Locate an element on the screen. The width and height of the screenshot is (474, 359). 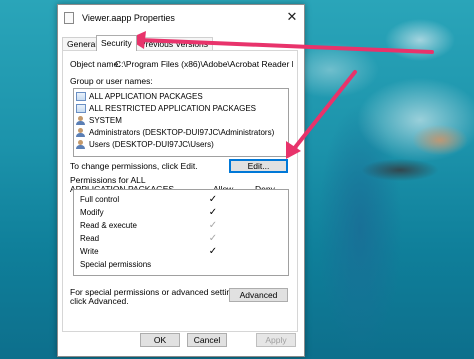
tab-previous-versions: Previous Versions is located at coordinates (174, 43).